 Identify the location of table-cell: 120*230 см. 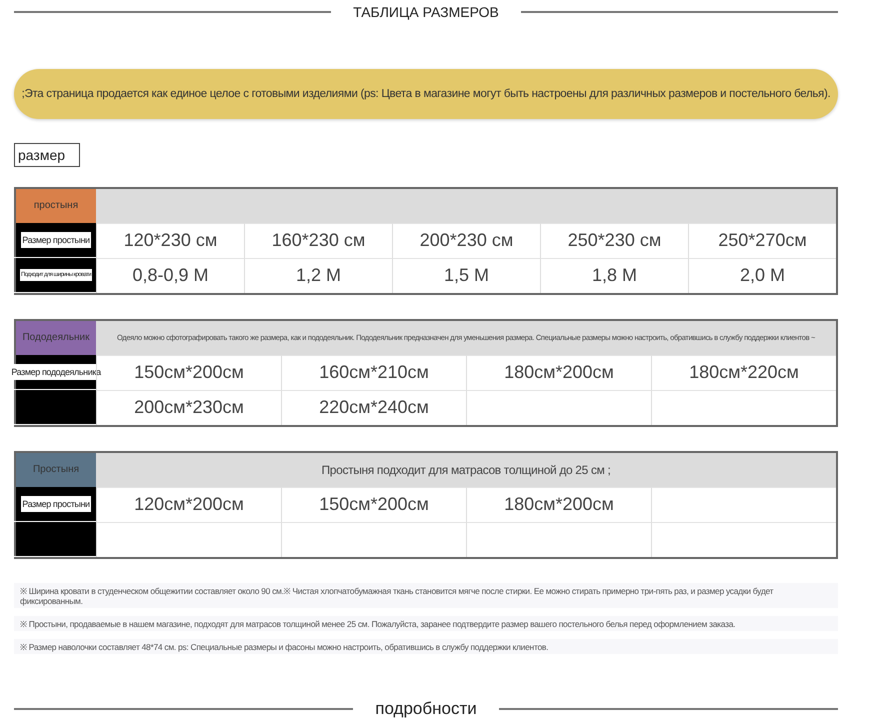
(171, 241).